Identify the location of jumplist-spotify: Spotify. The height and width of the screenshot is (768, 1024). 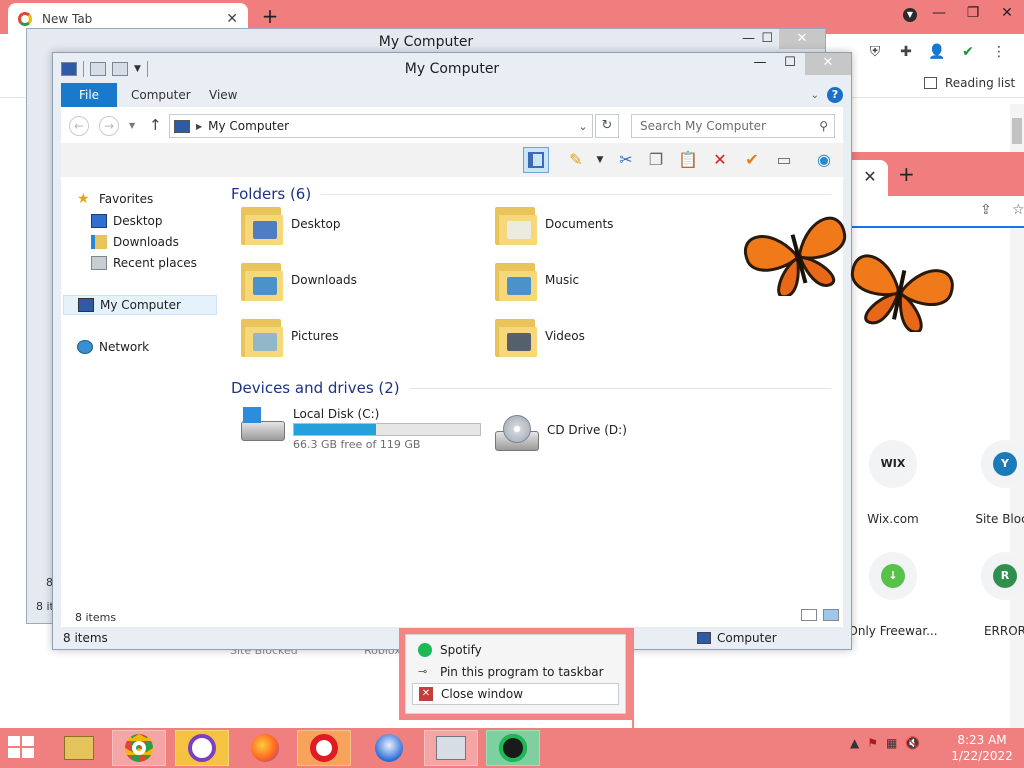
(515, 650).